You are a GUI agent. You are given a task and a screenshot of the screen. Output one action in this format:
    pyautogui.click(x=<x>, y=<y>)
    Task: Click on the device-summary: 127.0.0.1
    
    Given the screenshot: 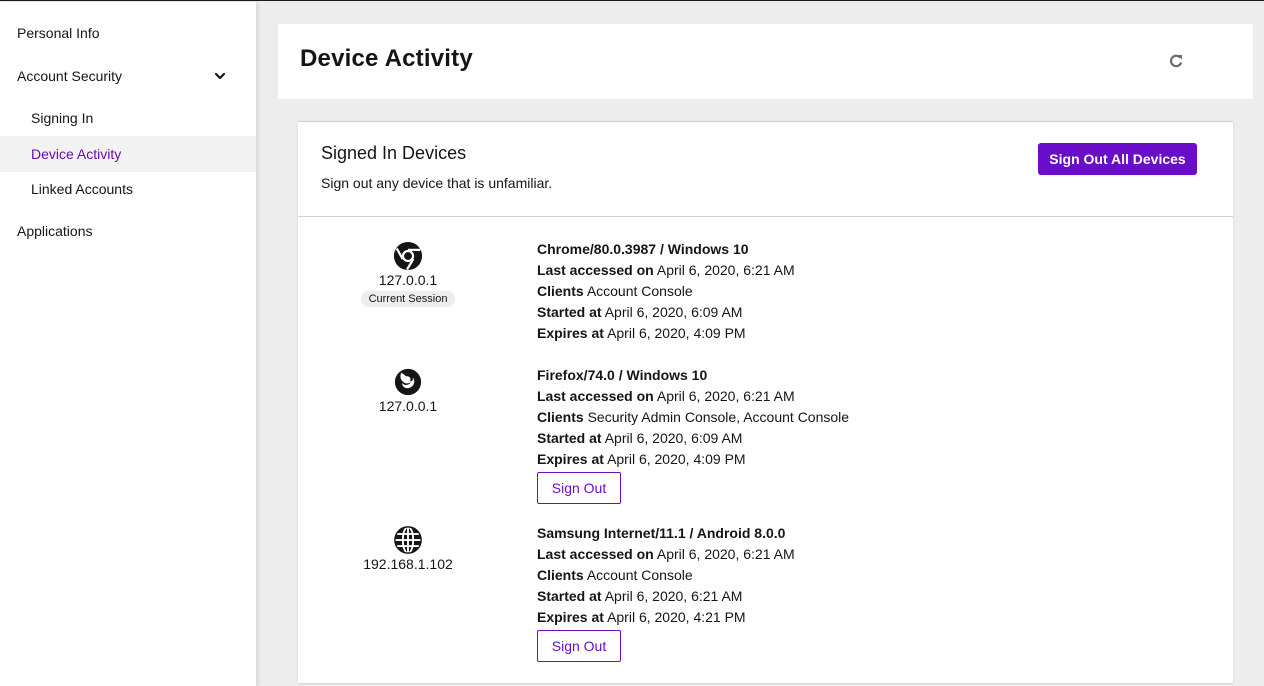 What is the action you would take?
    pyautogui.click(x=408, y=390)
    